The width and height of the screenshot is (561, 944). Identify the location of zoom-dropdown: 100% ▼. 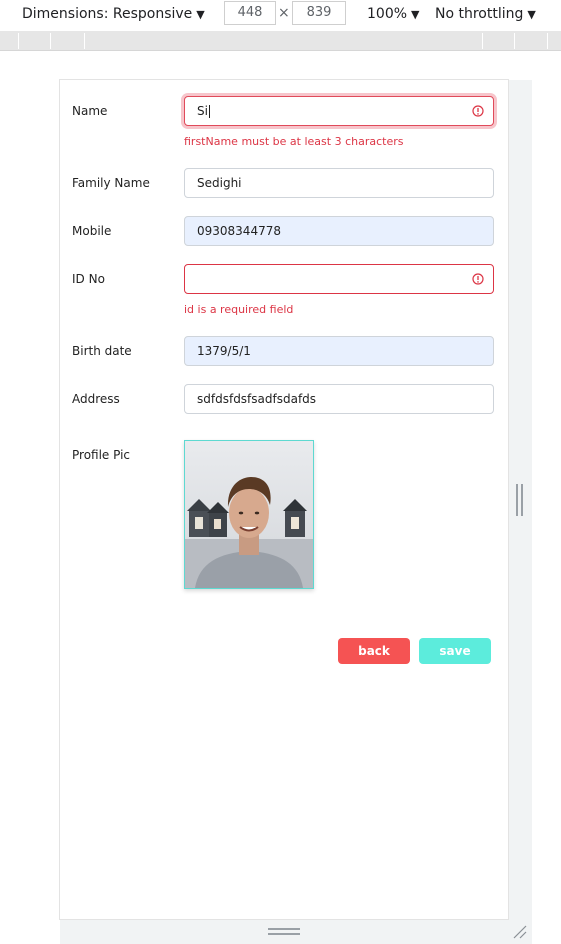
(393, 14).